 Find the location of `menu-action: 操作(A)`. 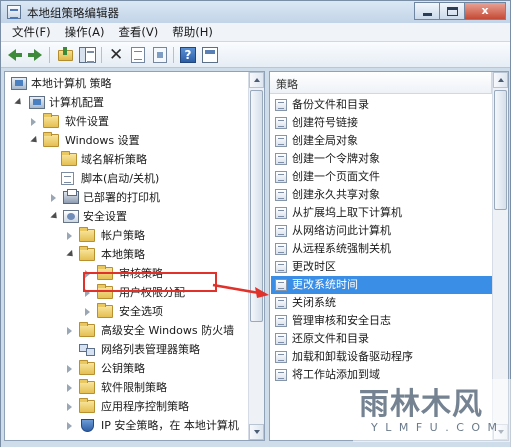

menu-action: 操作(A) is located at coordinates (85, 32).